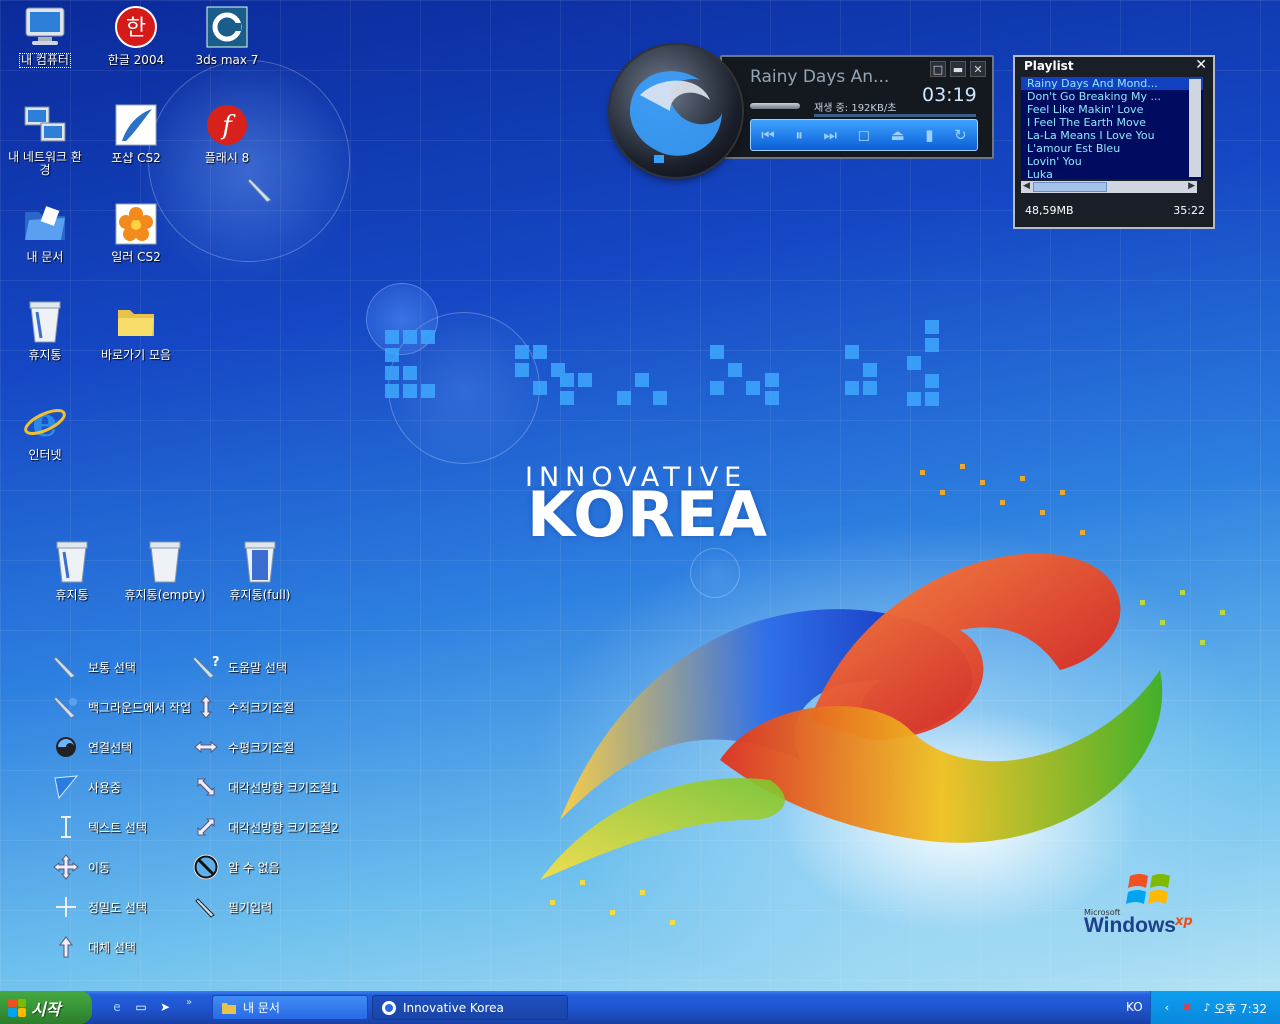  I want to click on internet-explorer-icon: e, so click(117, 1007).